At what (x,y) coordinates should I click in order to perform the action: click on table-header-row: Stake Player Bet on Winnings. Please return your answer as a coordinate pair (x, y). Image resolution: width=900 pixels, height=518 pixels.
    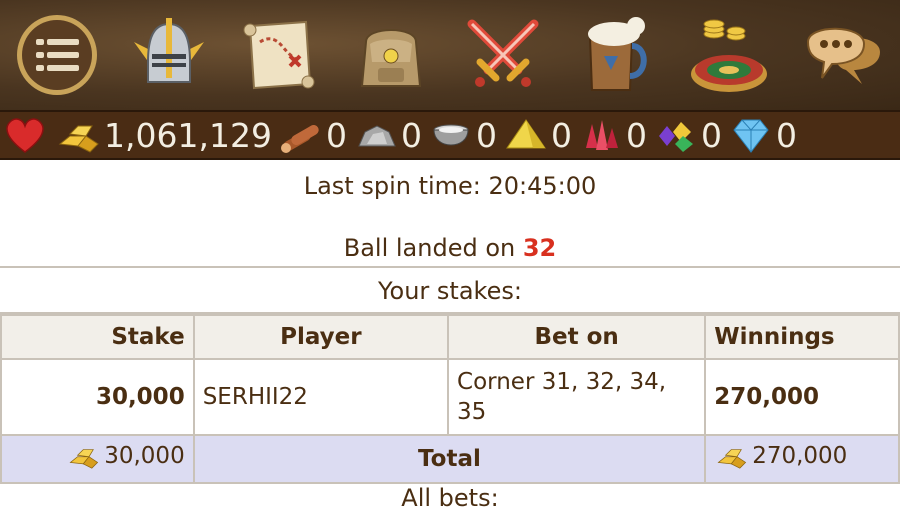
    Looking at the image, I should click on (450, 337).